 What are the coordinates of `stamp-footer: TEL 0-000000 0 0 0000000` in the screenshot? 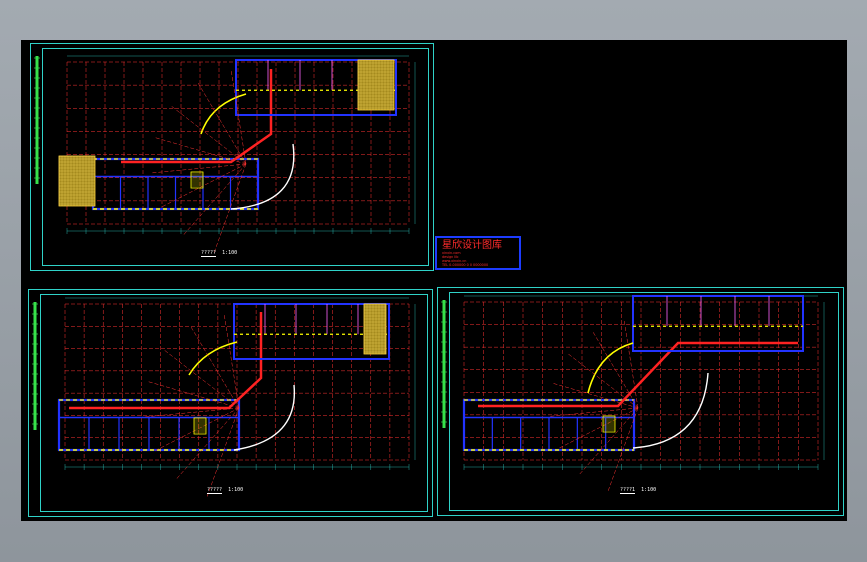 It's located at (465, 265).